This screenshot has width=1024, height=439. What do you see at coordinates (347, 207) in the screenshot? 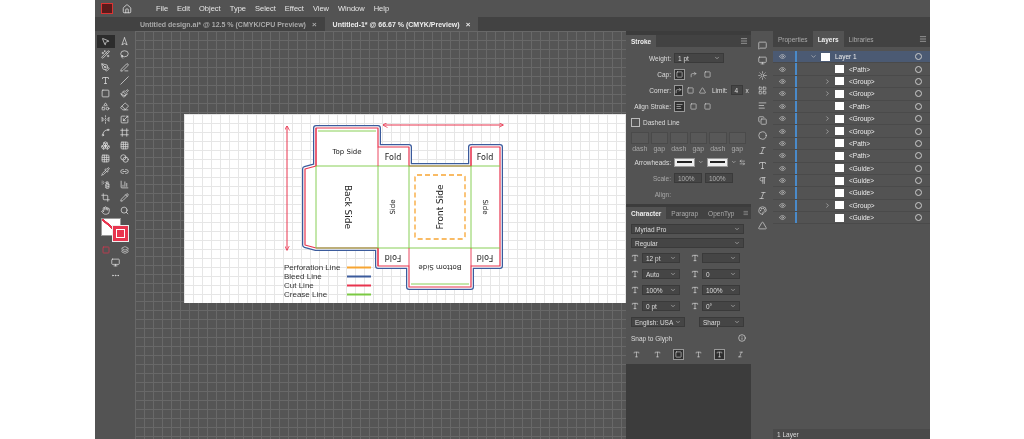
I see `panel-label: Back Side` at bounding box center [347, 207].